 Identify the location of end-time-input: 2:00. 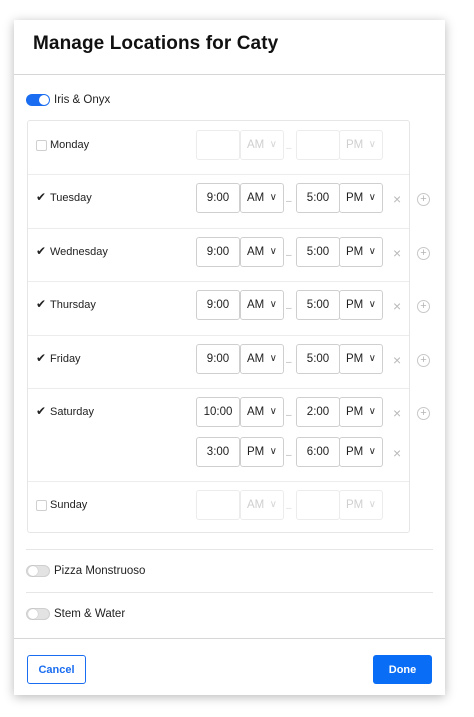
(318, 412).